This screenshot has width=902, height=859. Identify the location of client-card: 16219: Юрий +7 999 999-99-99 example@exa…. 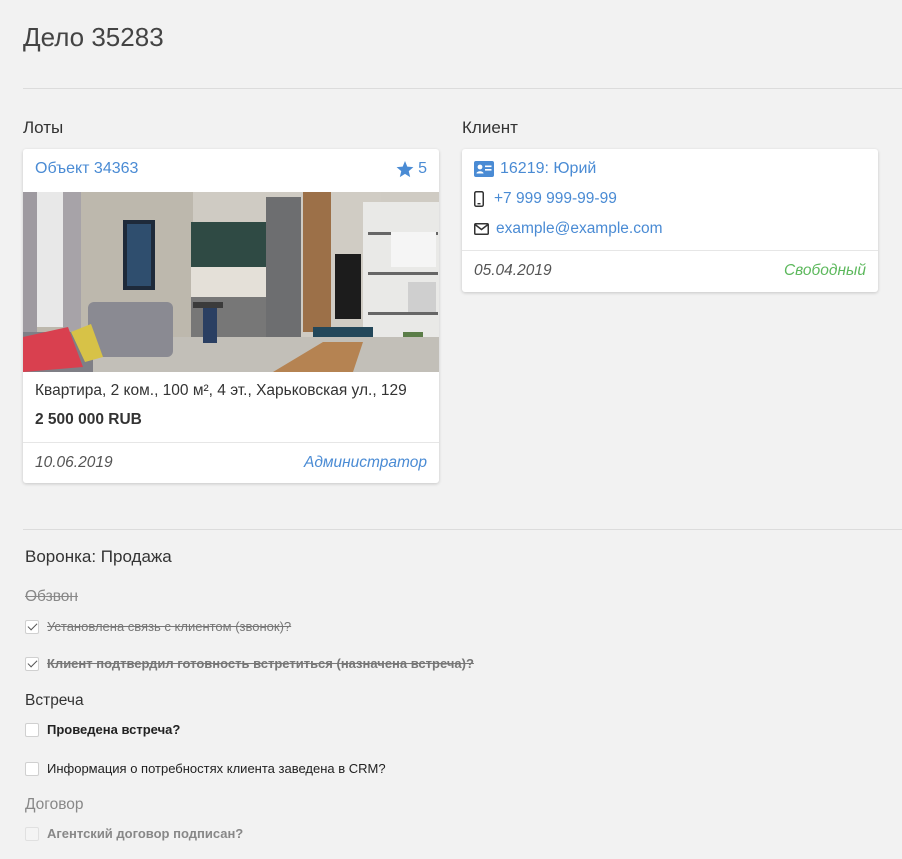
(670, 220).